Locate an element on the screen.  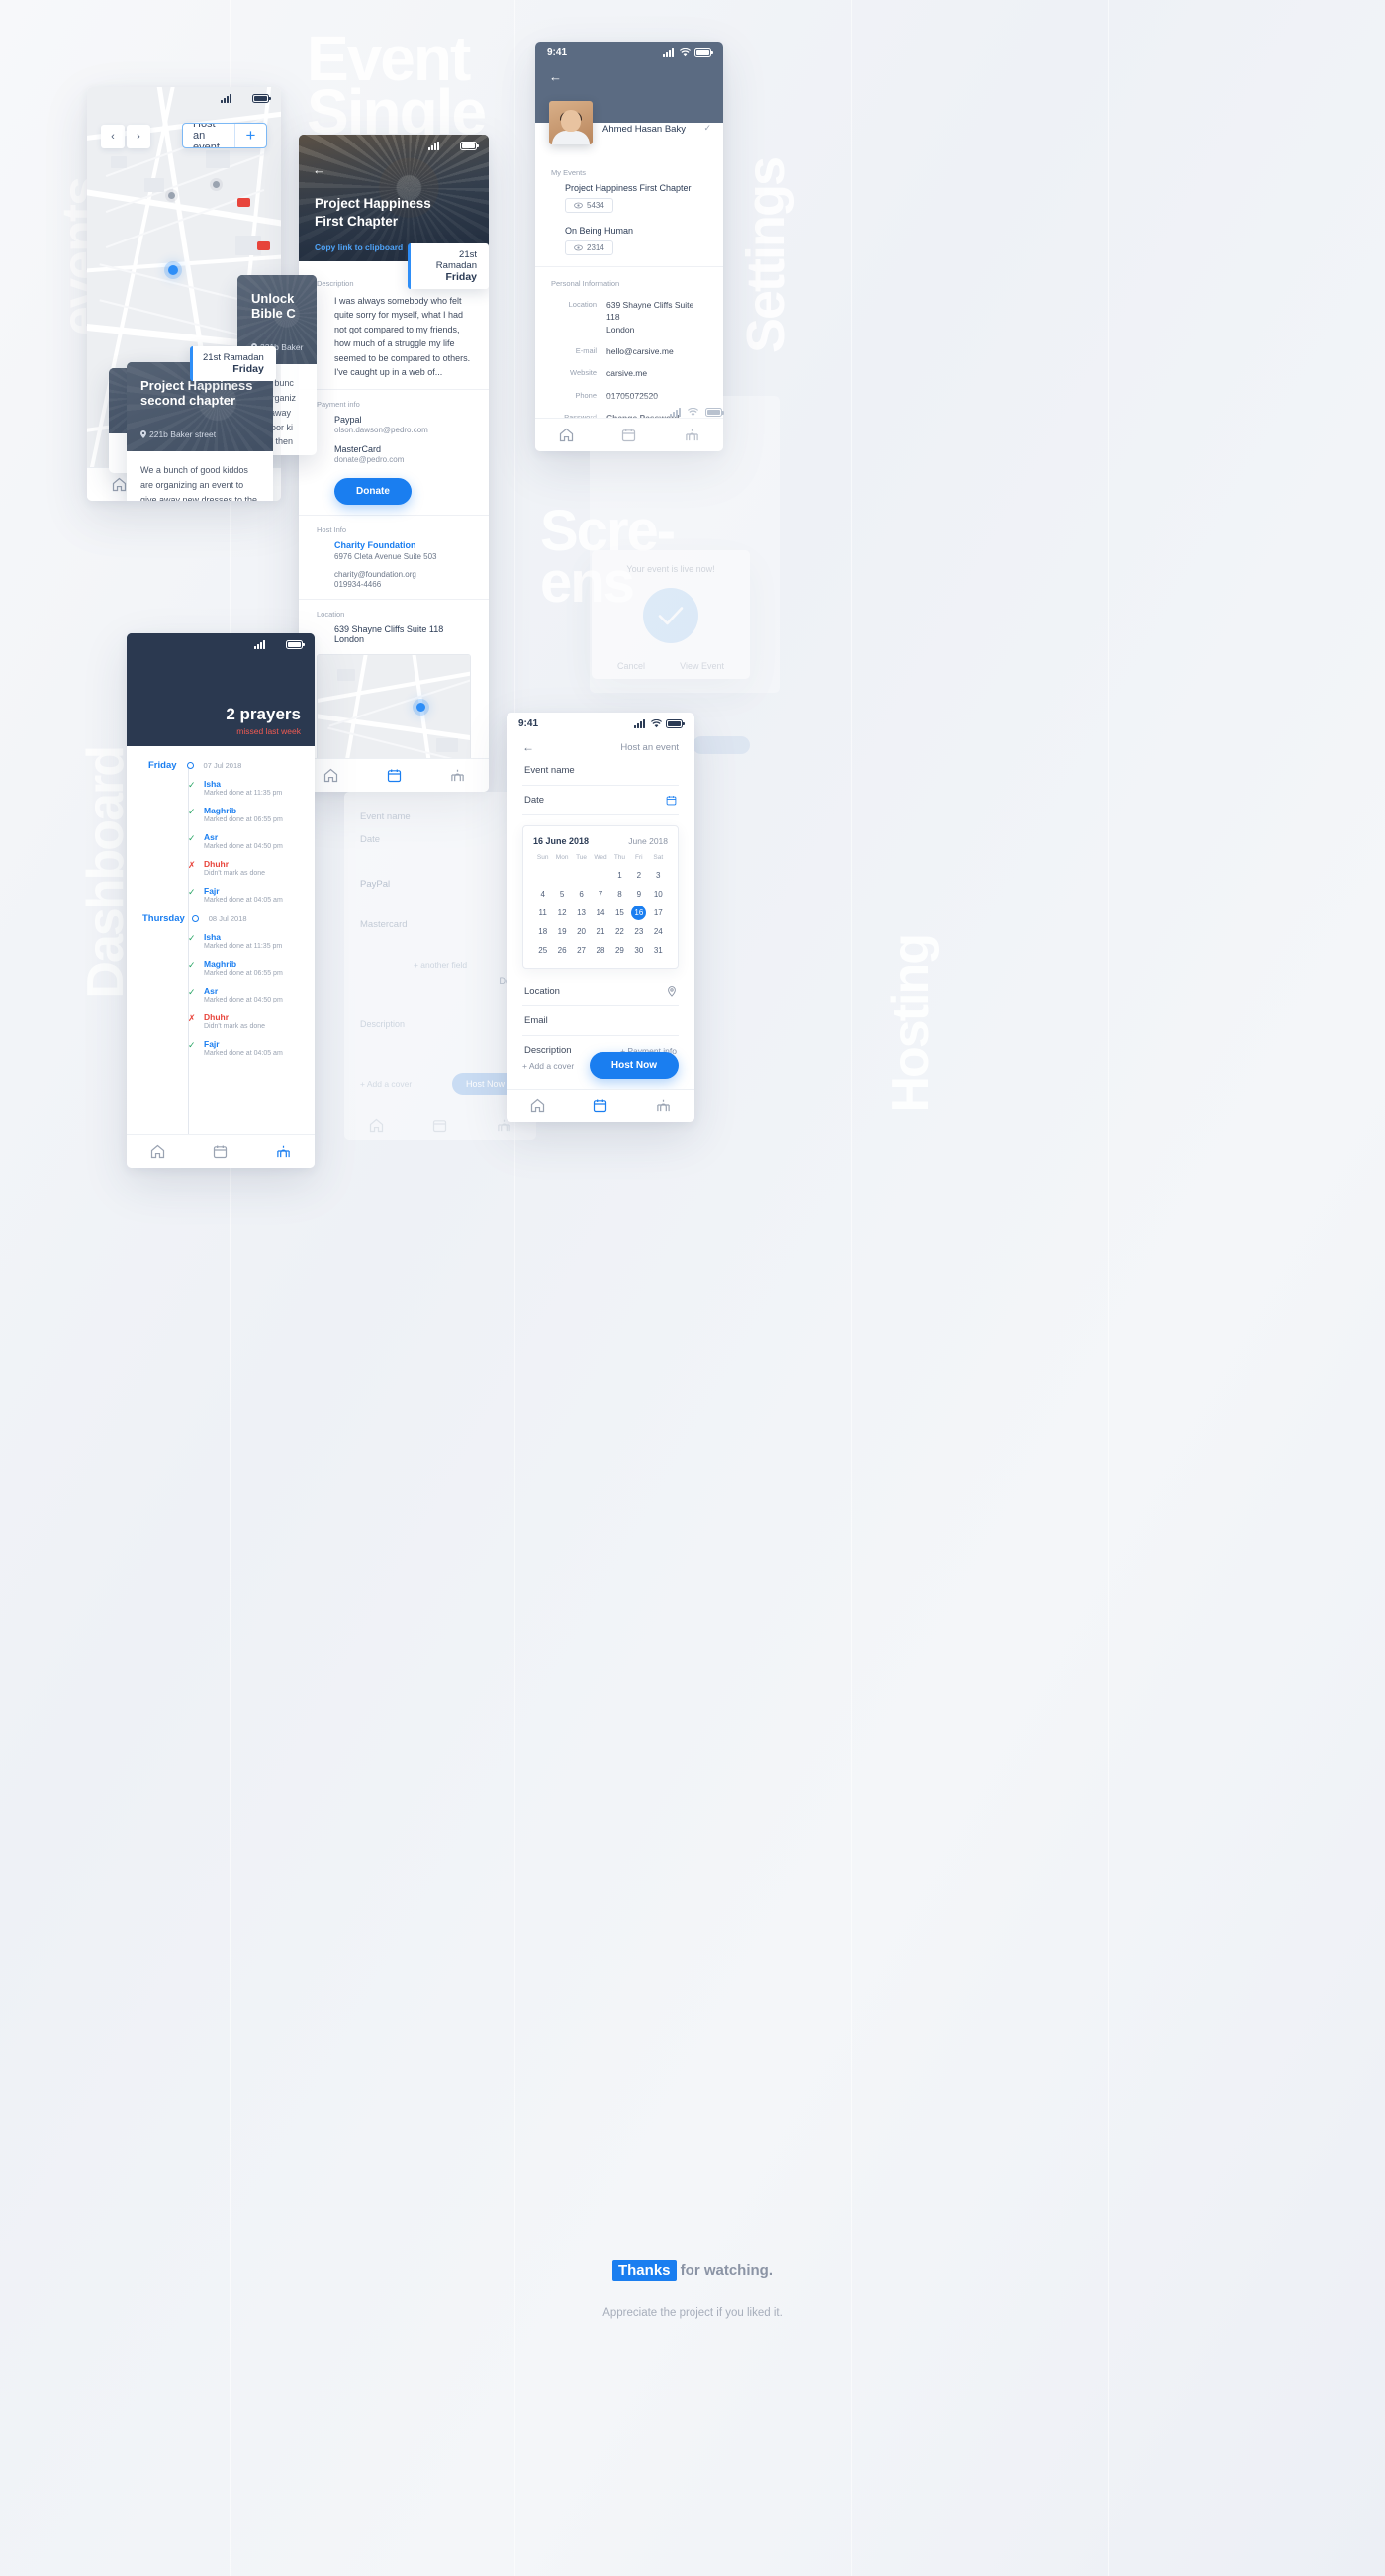
avatar is located at coordinates (571, 122).